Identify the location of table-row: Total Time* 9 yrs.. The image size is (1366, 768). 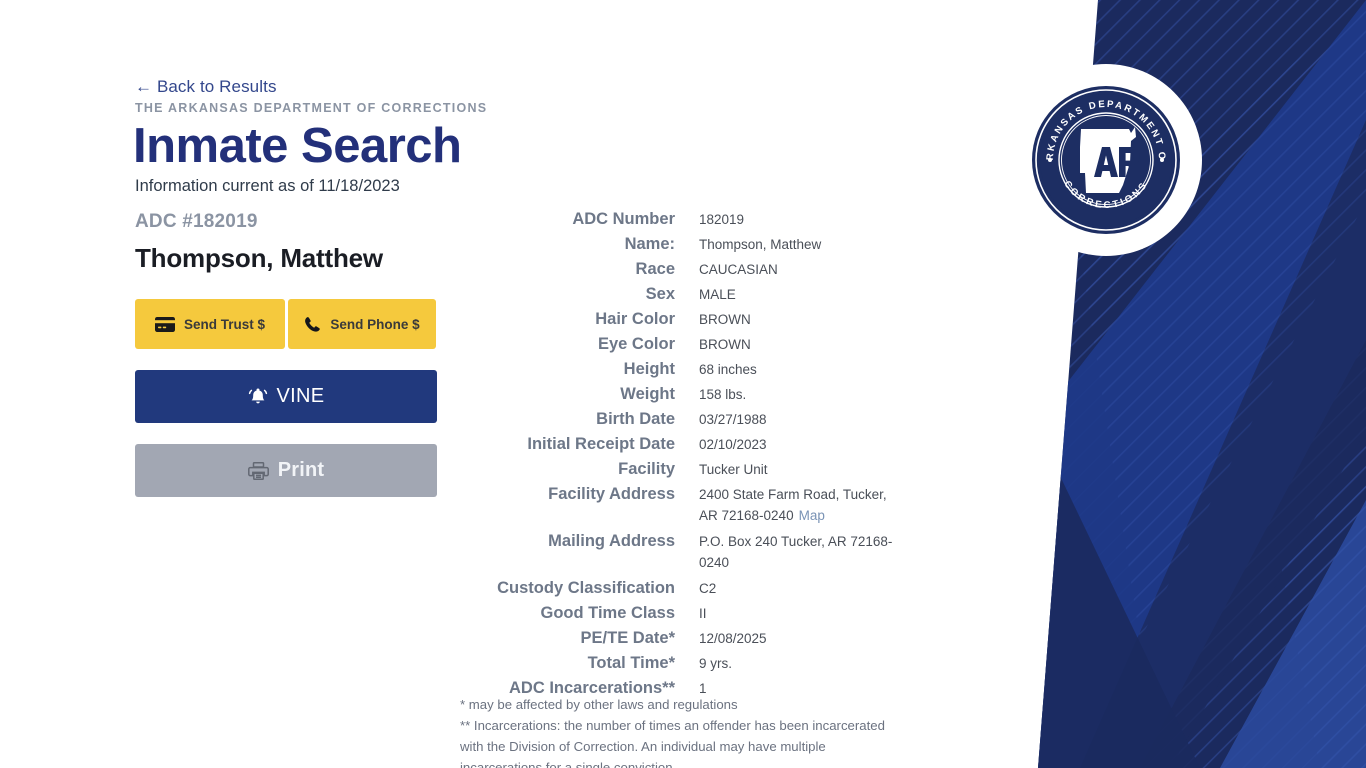
(690, 663).